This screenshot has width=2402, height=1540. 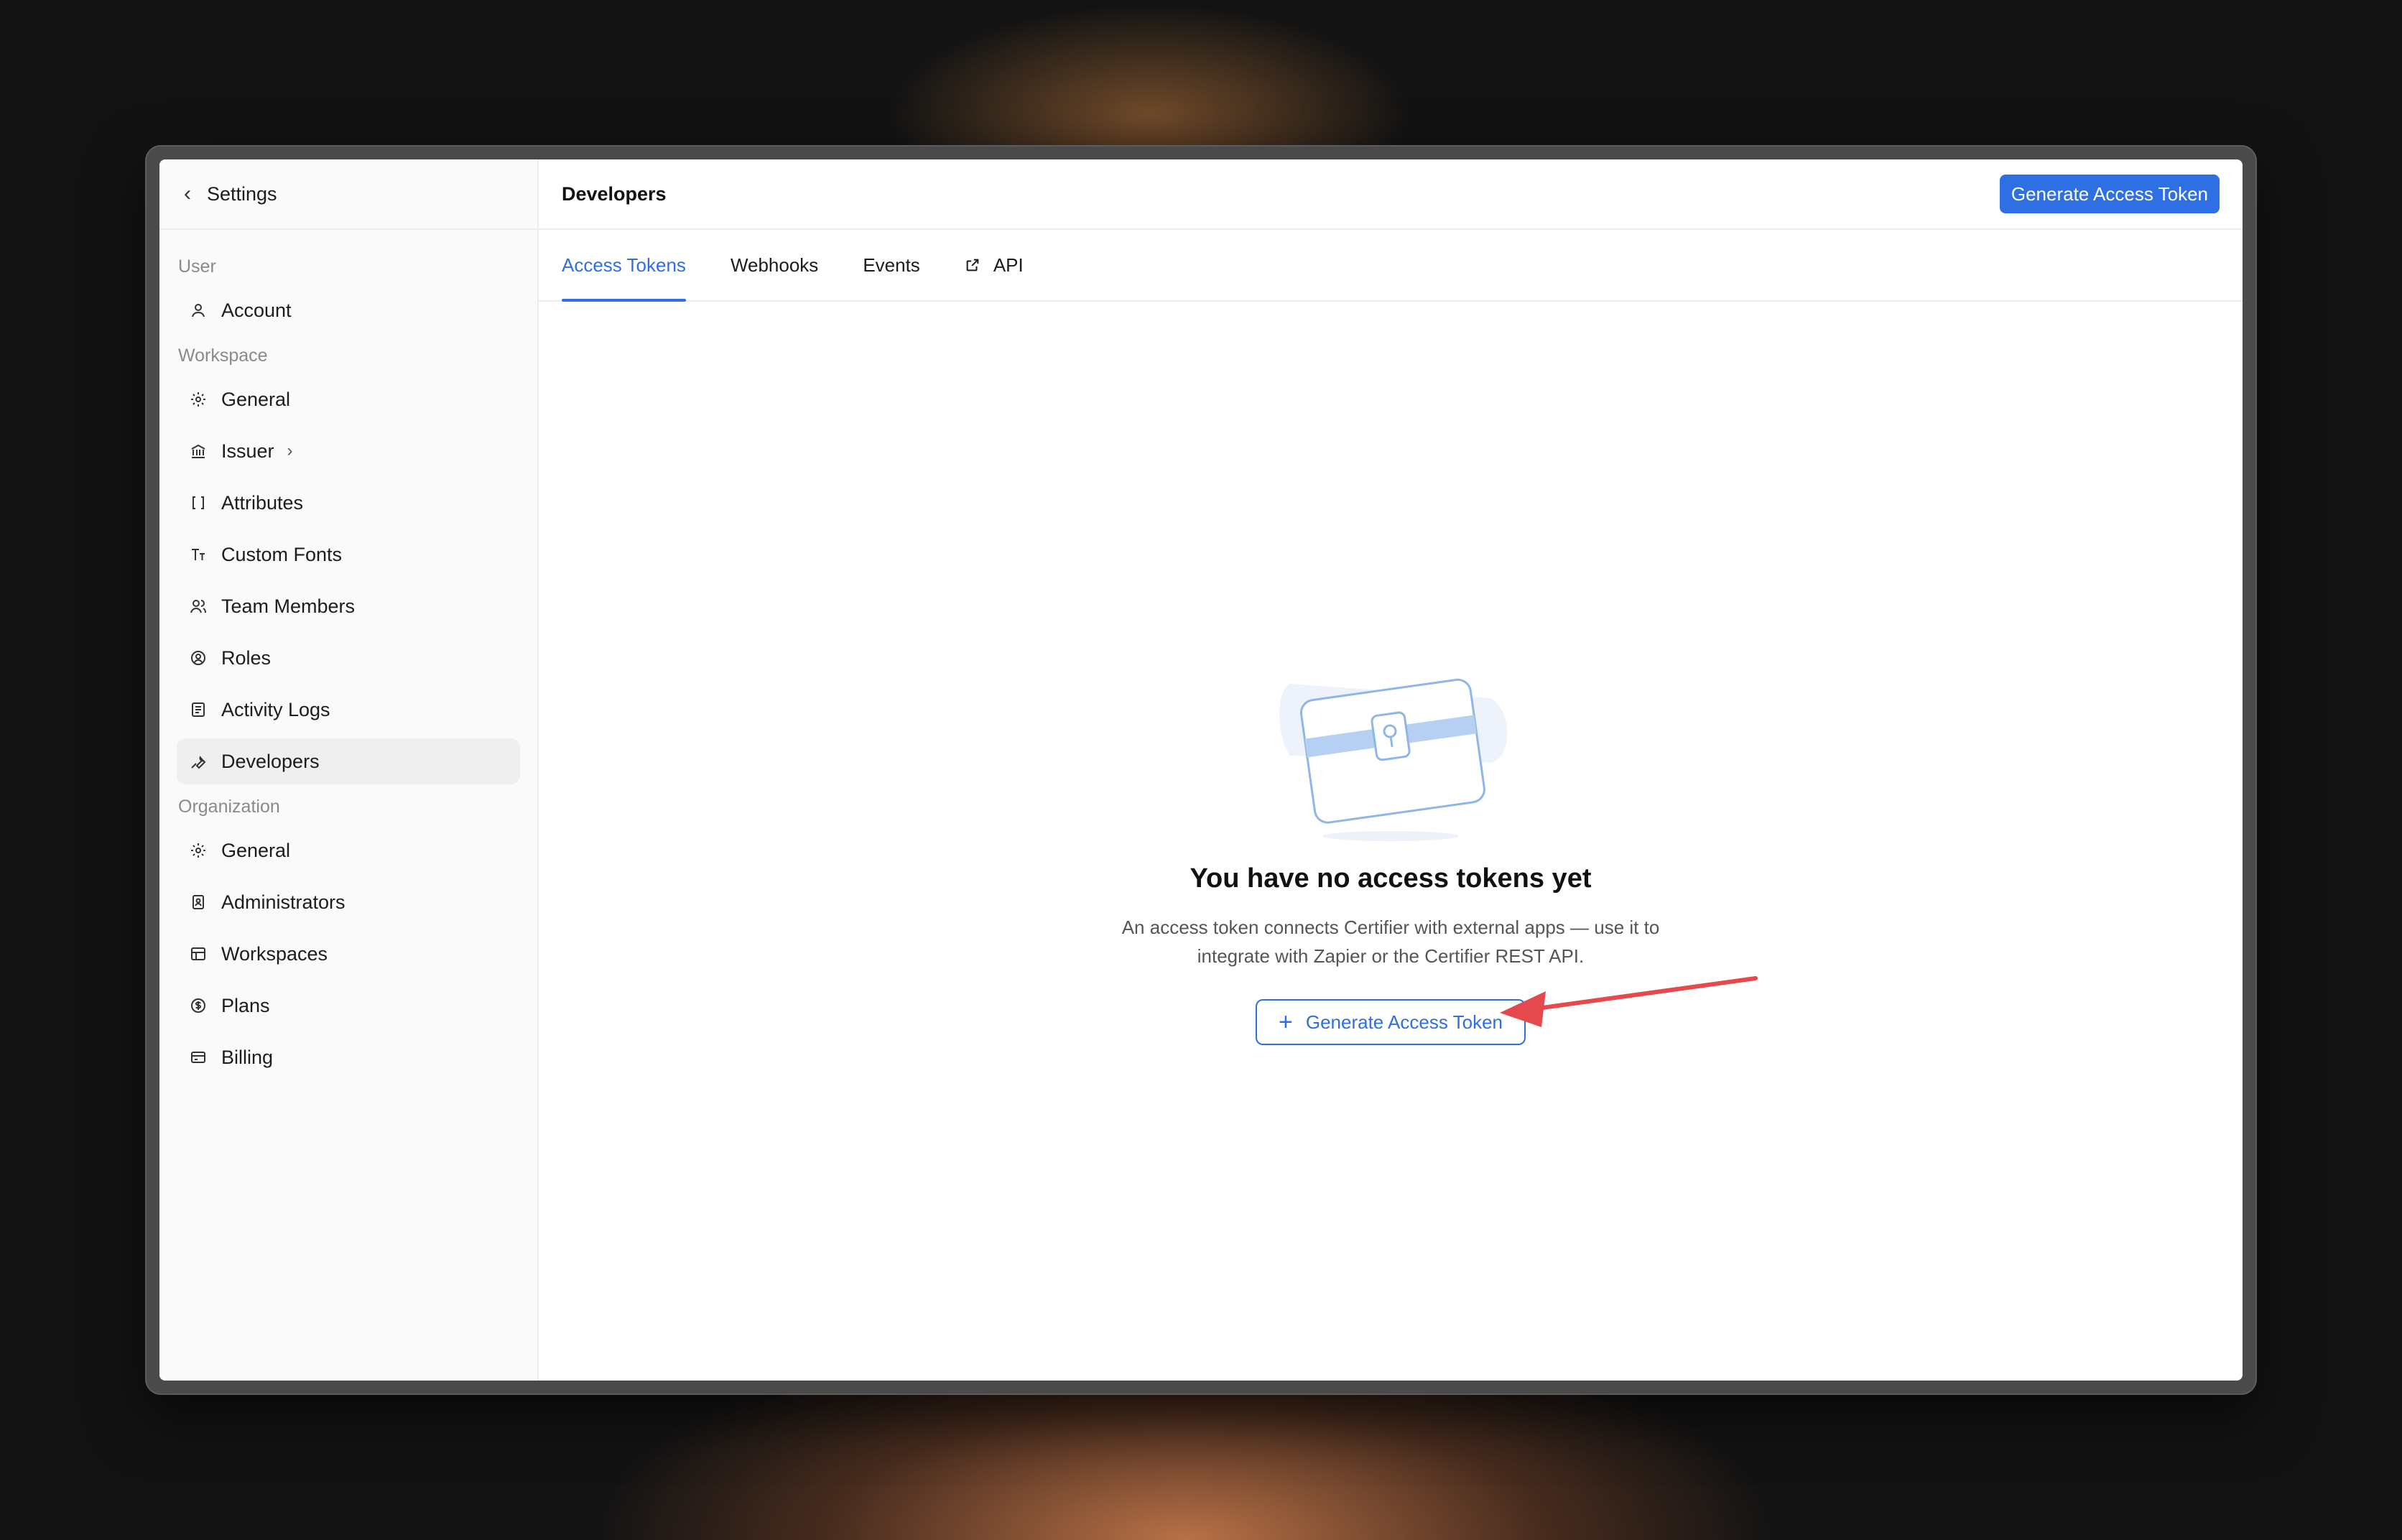 What do you see at coordinates (348, 451) in the screenshot?
I see `sidebar-item-issuer: Issuer ›` at bounding box center [348, 451].